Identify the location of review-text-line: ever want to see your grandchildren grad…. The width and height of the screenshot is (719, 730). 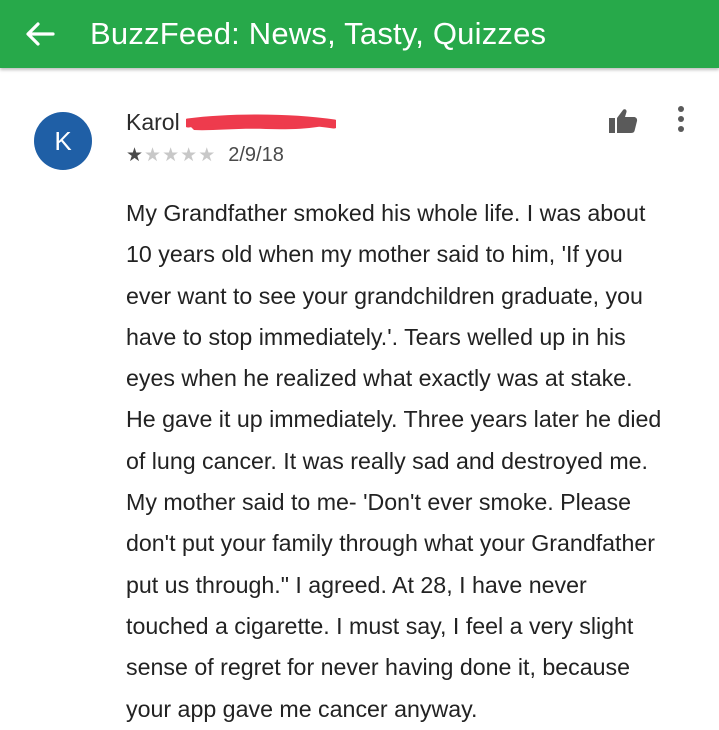
(384, 295).